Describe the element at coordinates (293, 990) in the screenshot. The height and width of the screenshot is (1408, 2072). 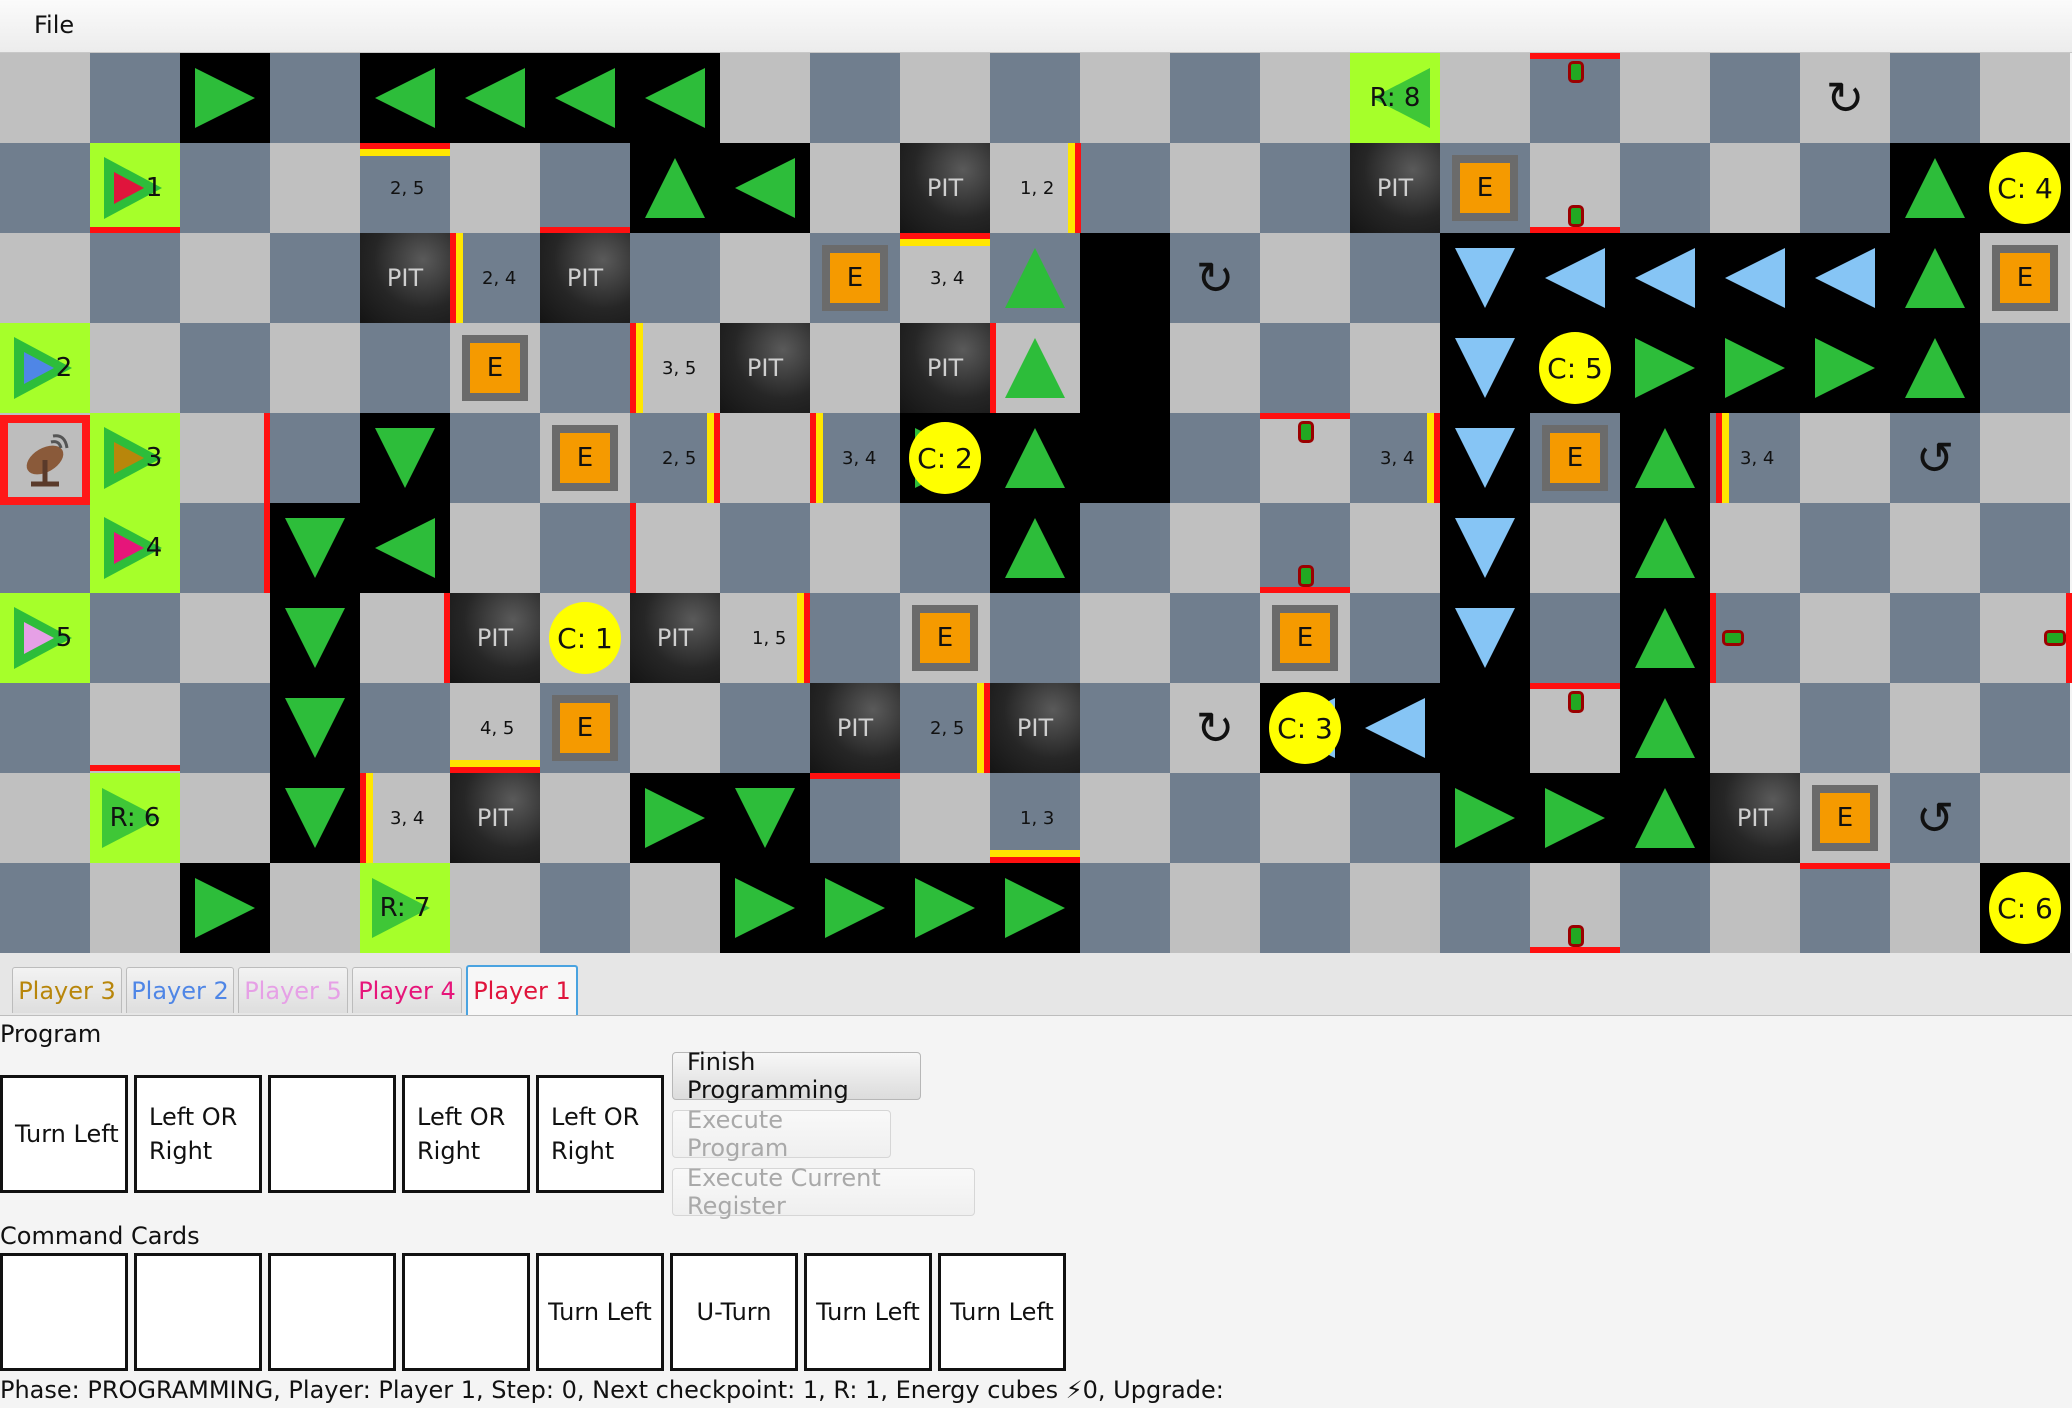
I see `tab-player-5: Player 5` at that location.